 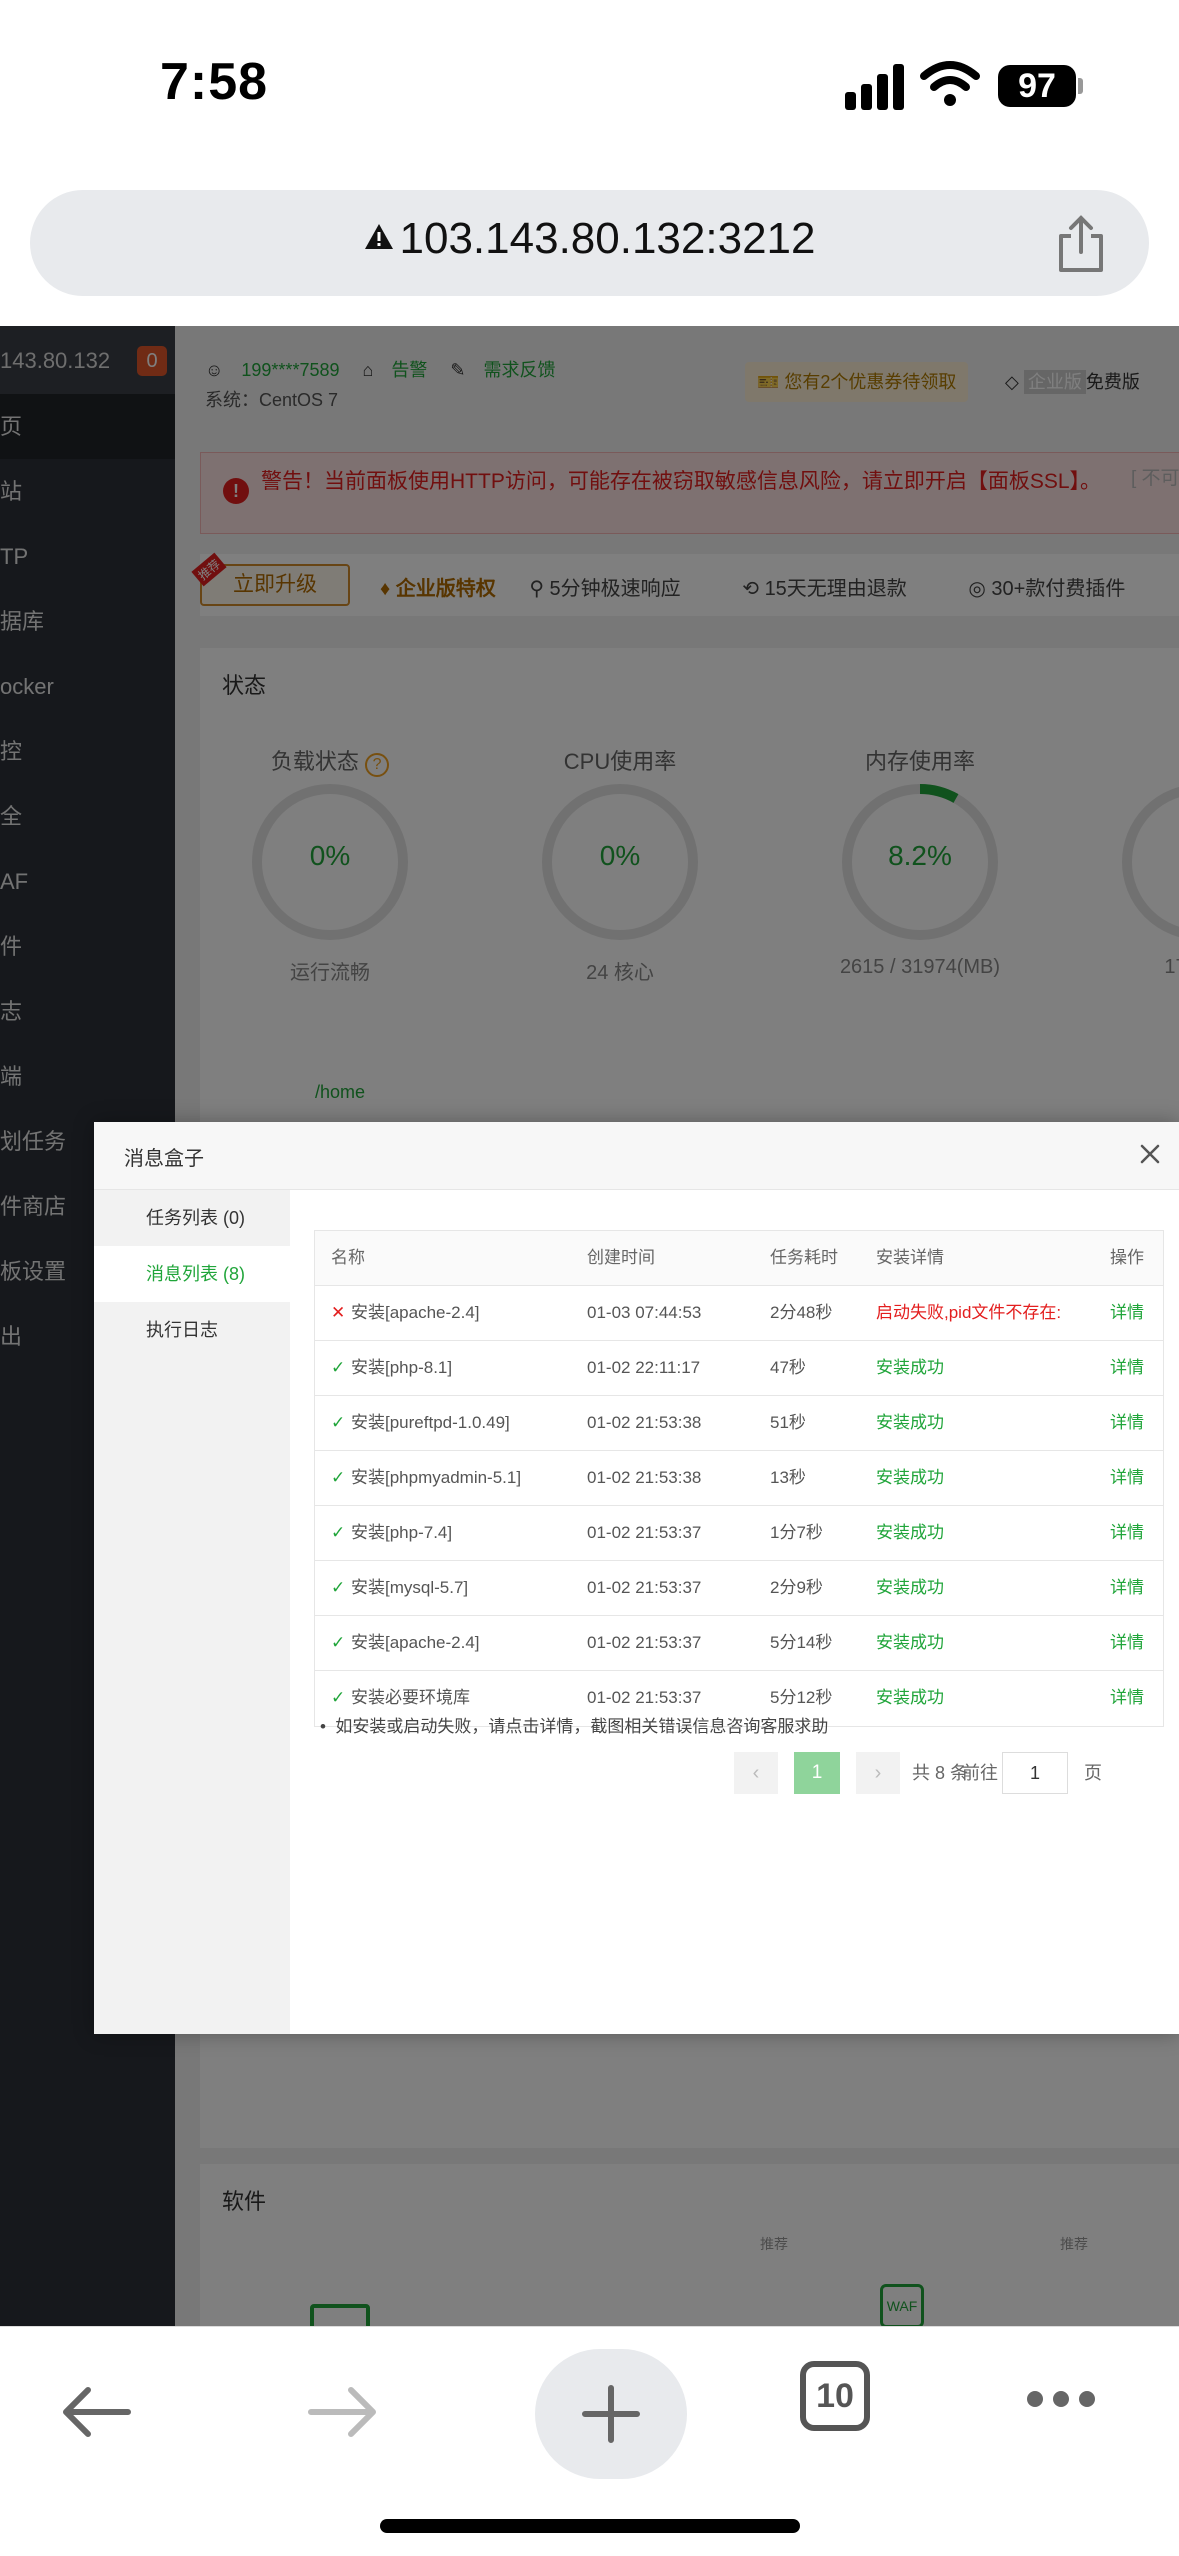 What do you see at coordinates (582, 1726) in the screenshot?
I see `help-note-text: 如安装或启动失败，请点击详情，截图相关错误信息咨询客服求助` at bounding box center [582, 1726].